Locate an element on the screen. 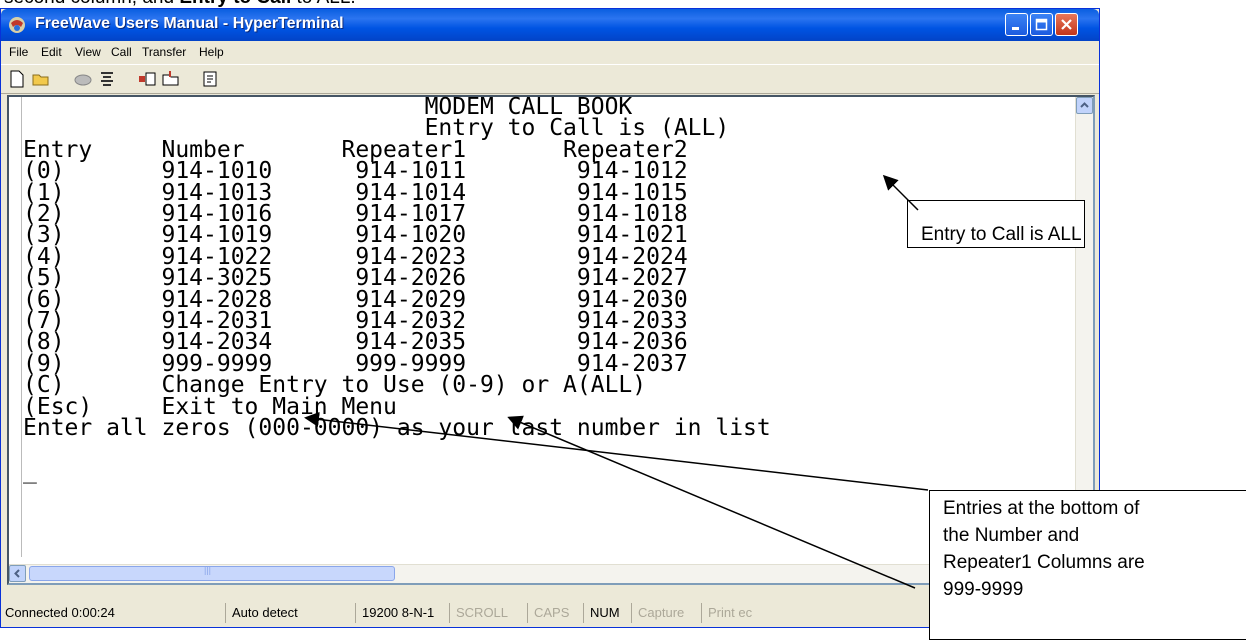 The image size is (1246, 640). arrow-to-number-column is located at coordinates (616, 451).